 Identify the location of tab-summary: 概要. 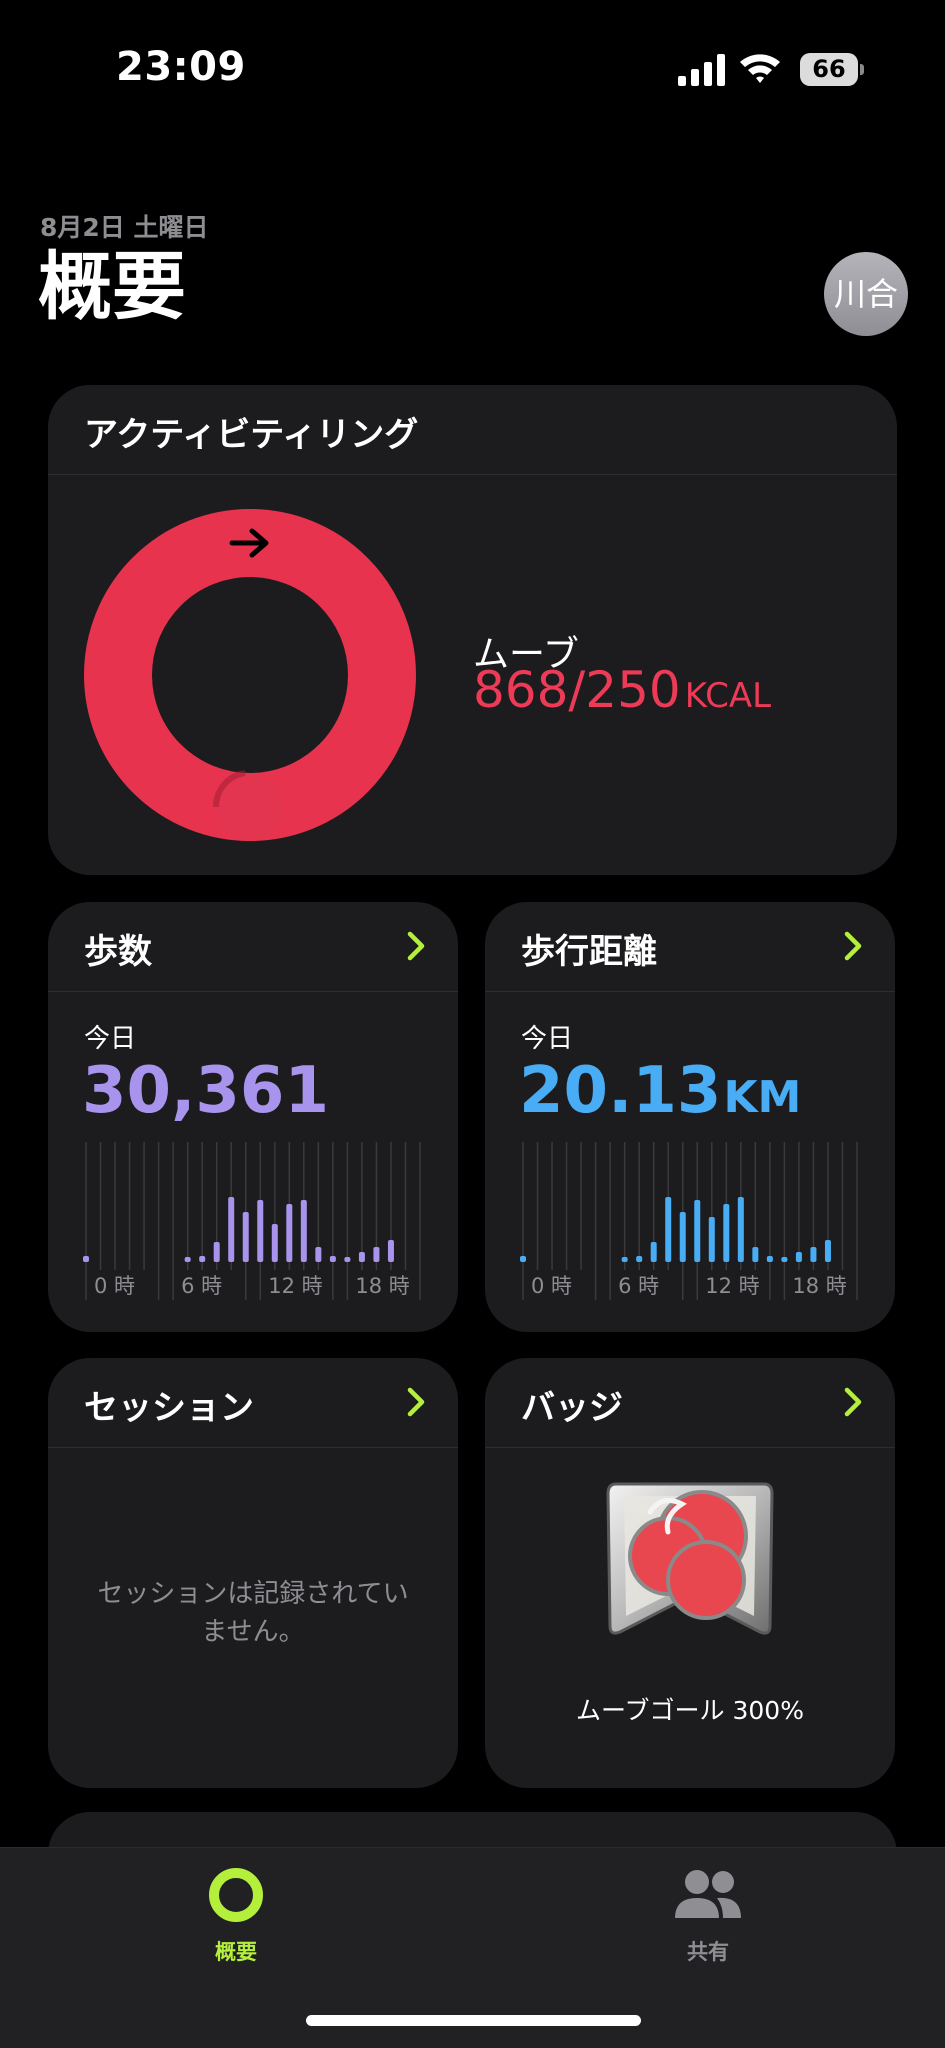
(236, 1917).